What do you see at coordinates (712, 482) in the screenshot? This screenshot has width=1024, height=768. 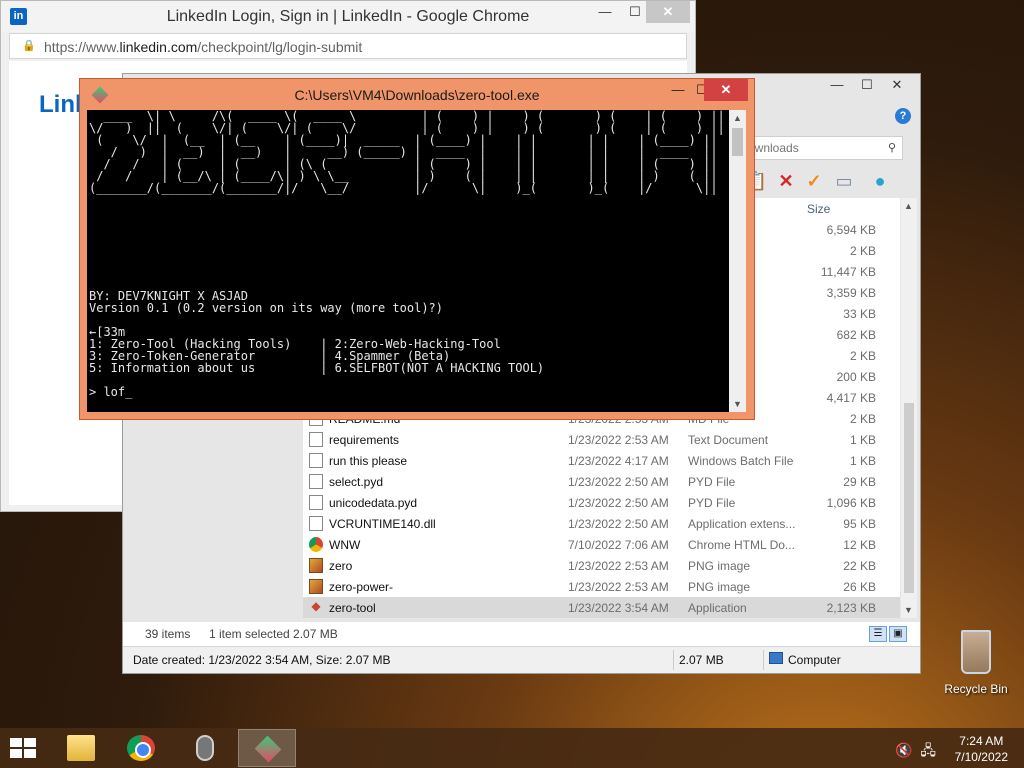 I see `file-type: PYD File` at bounding box center [712, 482].